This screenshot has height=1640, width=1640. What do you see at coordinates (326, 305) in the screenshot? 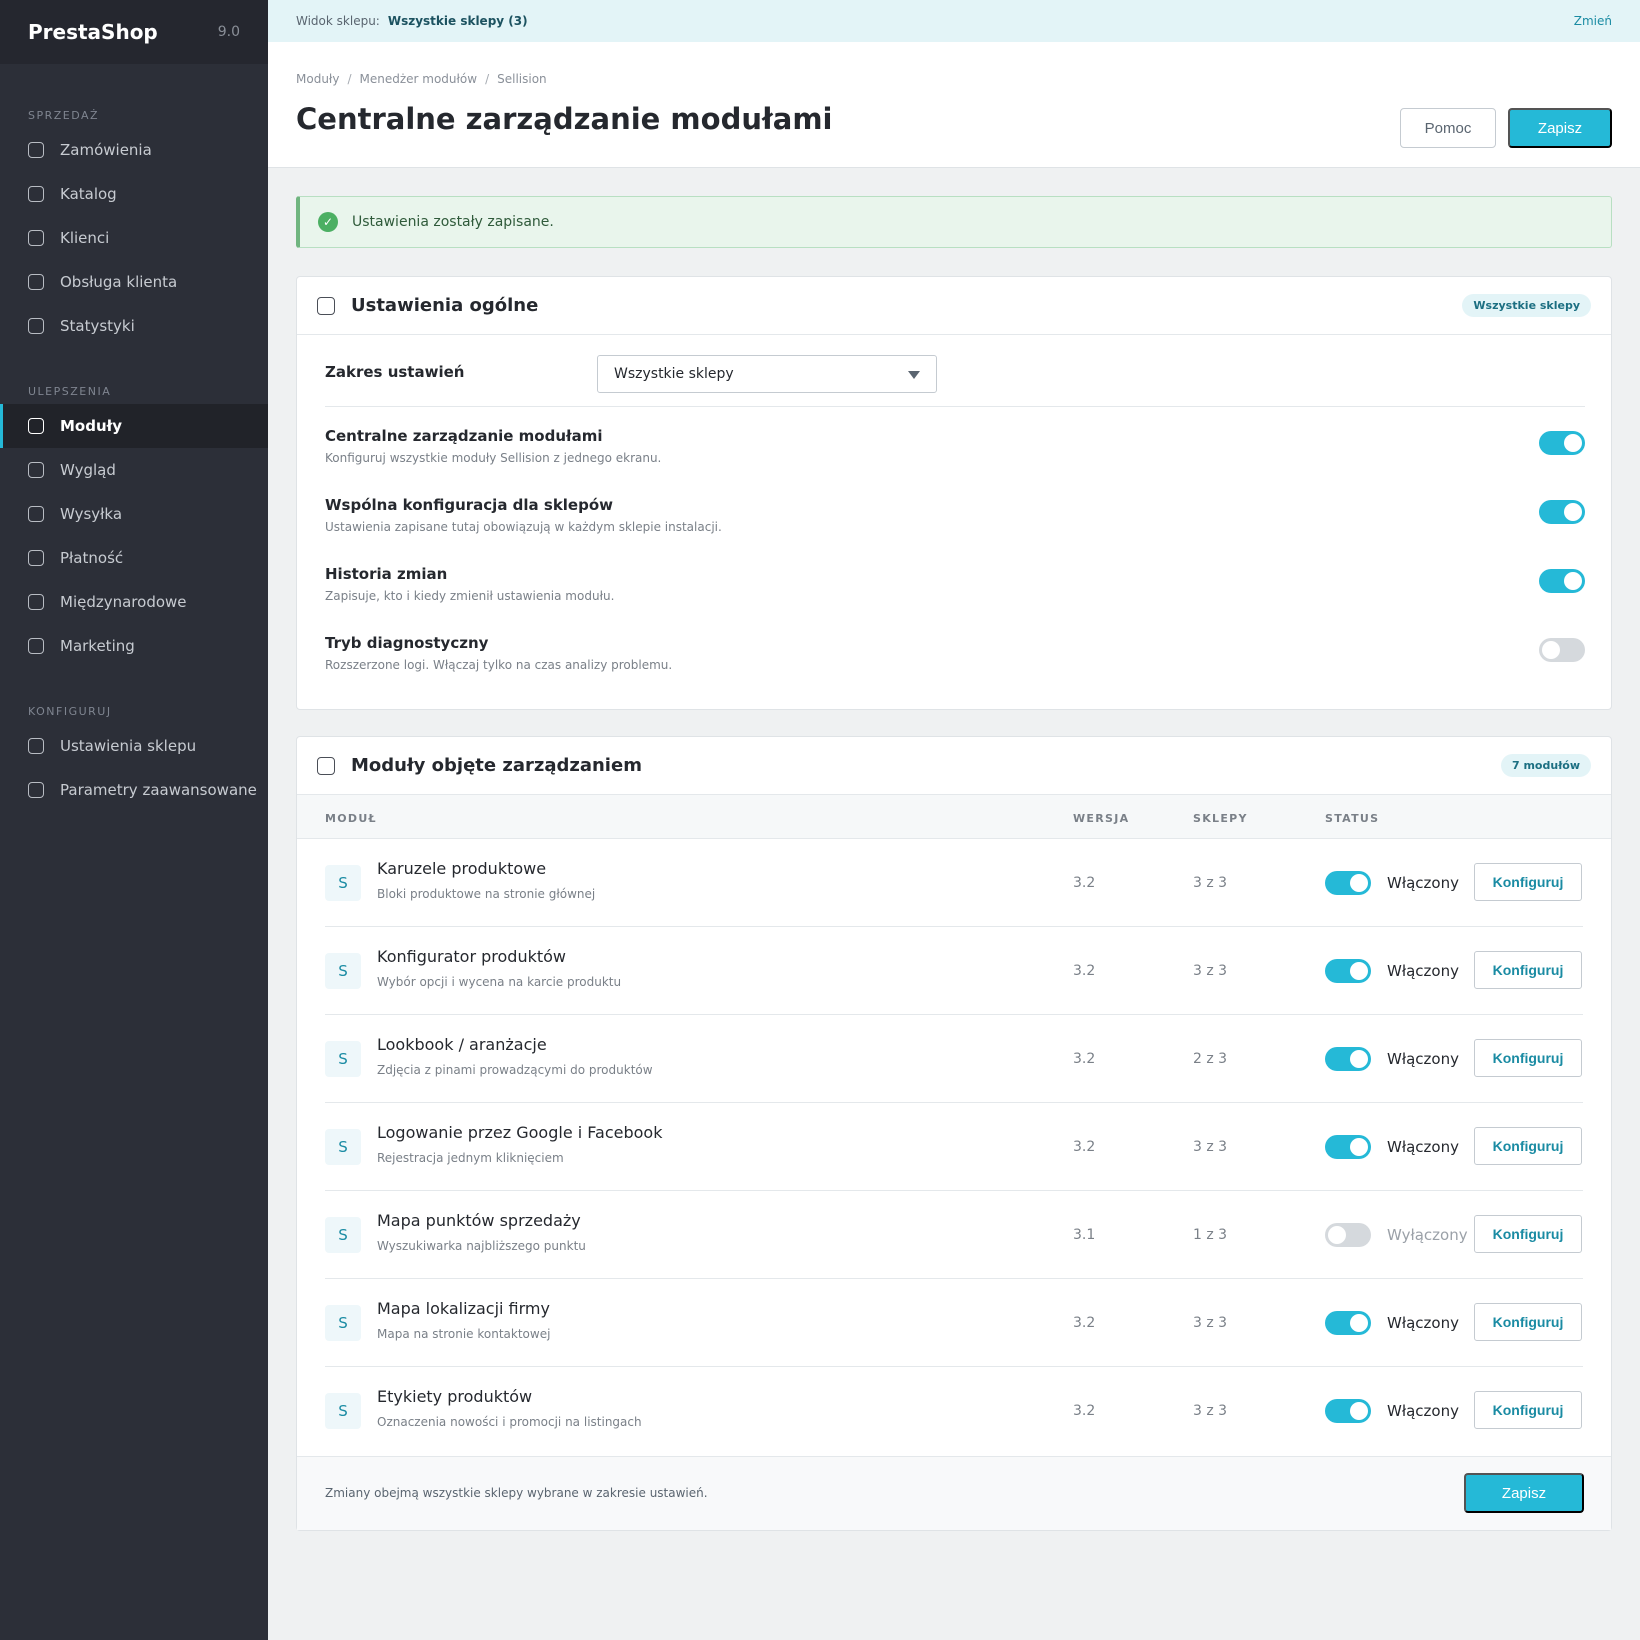
I see `settings-icon` at bounding box center [326, 305].